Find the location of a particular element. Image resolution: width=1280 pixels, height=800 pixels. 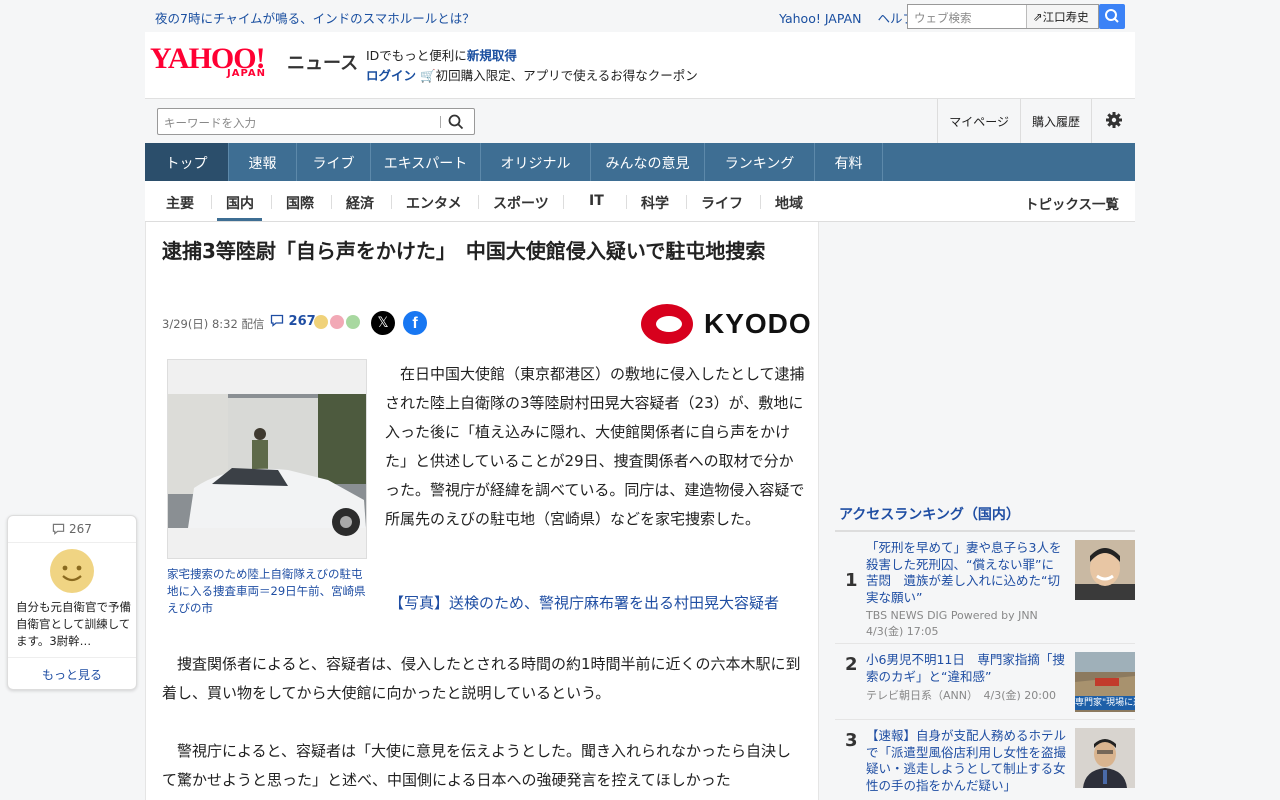

web-search-placeholder: ウェブ検索 is located at coordinates (943, 18).